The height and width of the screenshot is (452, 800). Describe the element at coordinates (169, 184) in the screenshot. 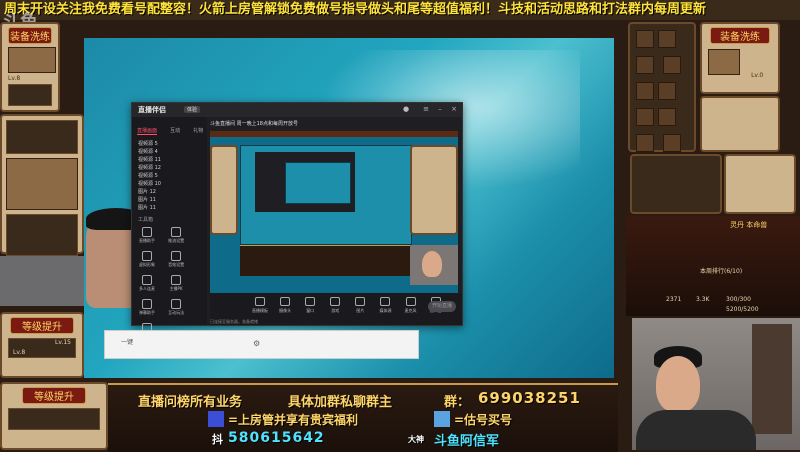

I see `source-item: 视频源 10` at that location.